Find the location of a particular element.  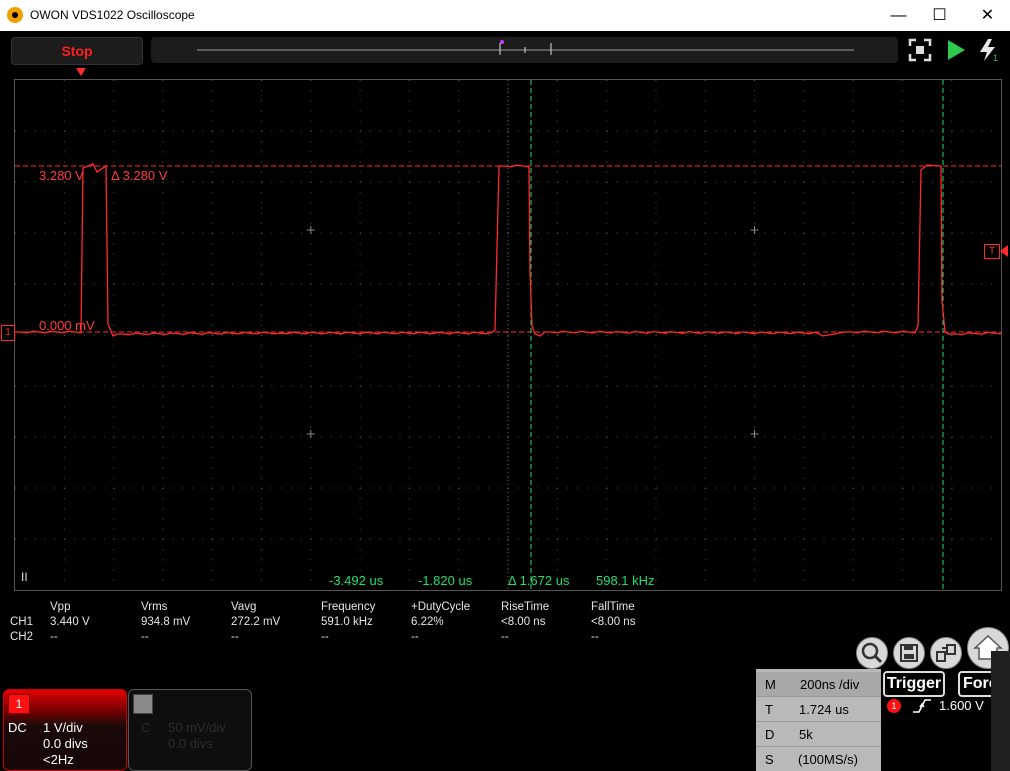

timebase-row-m: M 200ns /div is located at coordinates (818, 684).